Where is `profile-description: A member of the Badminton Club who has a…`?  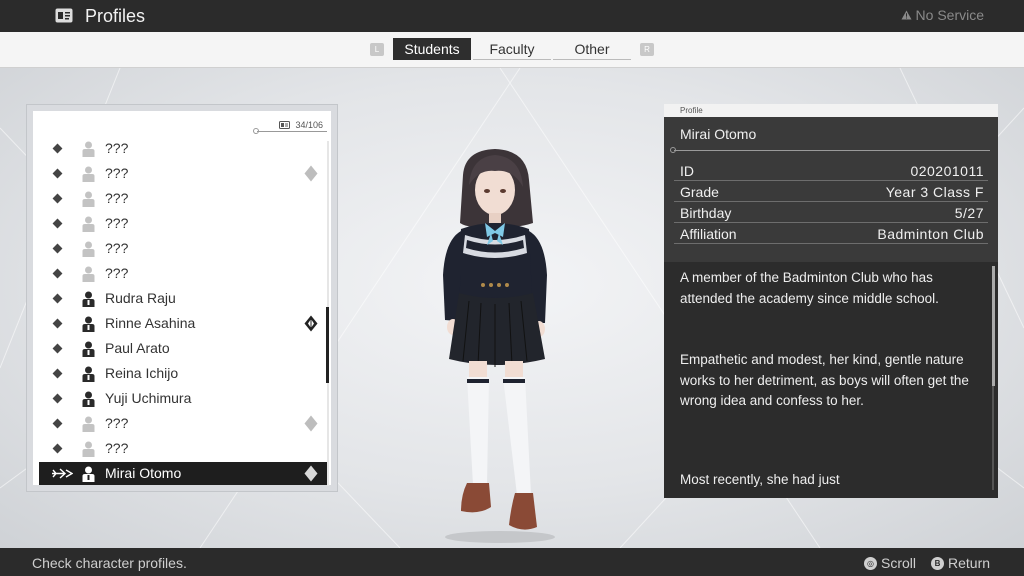 profile-description: A member of the Badminton Club who has a… is located at coordinates (831, 380).